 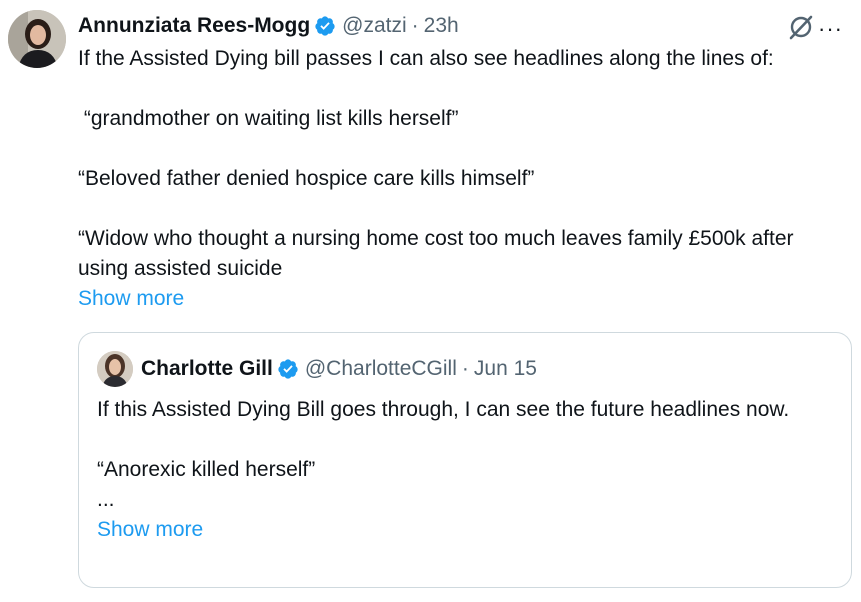 What do you see at coordinates (115, 369) in the screenshot?
I see `quoted-author-avatar` at bounding box center [115, 369].